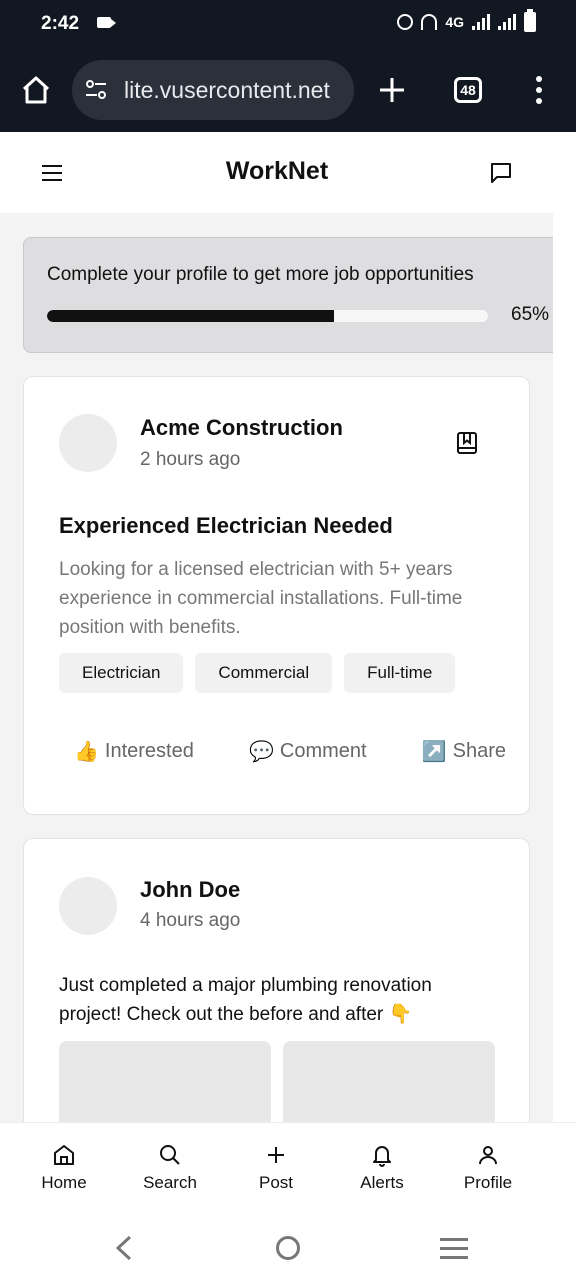 This screenshot has height=1280, width=576. Describe the element at coordinates (276, 1182) in the screenshot. I see `nav-post-label: Post` at that location.